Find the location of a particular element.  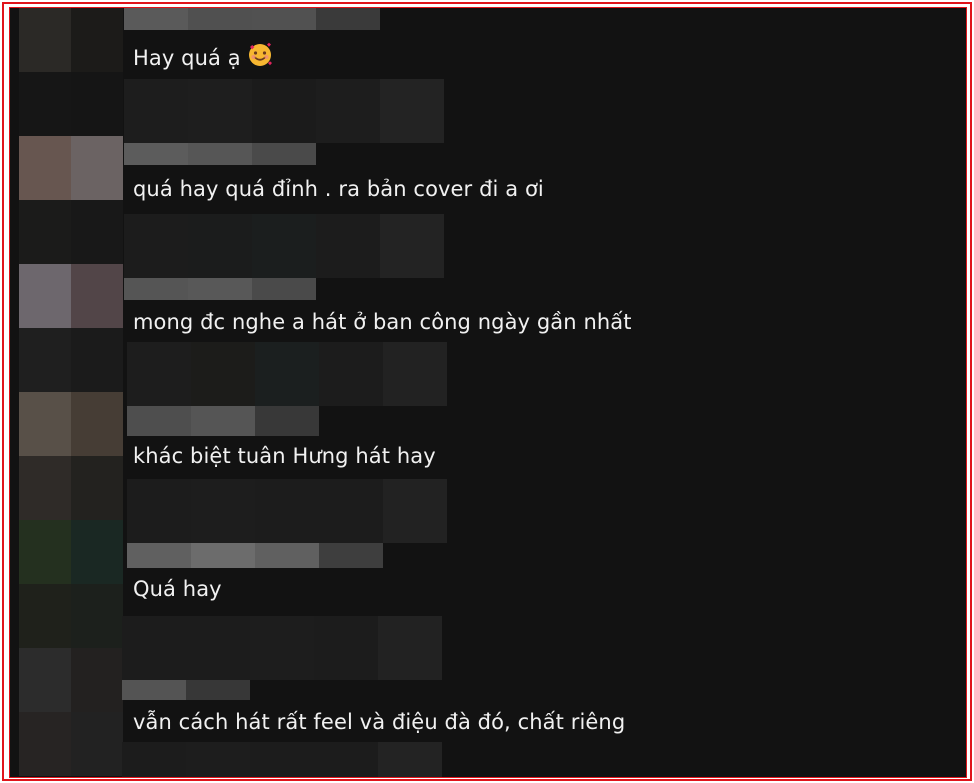

comment-text: Hay quá ạ is located at coordinates (203, 58).